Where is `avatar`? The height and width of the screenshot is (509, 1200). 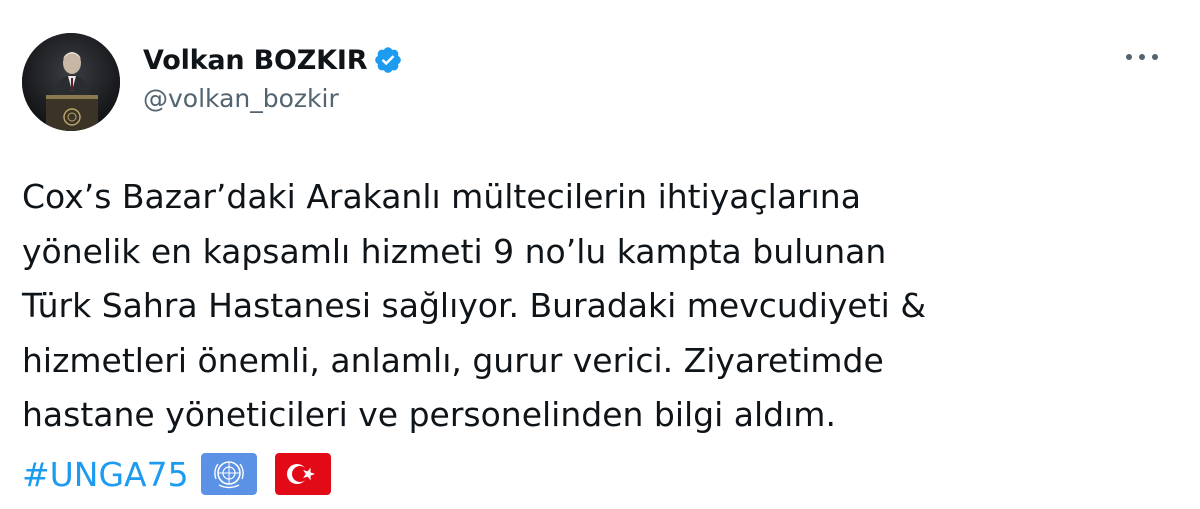 avatar is located at coordinates (71, 82).